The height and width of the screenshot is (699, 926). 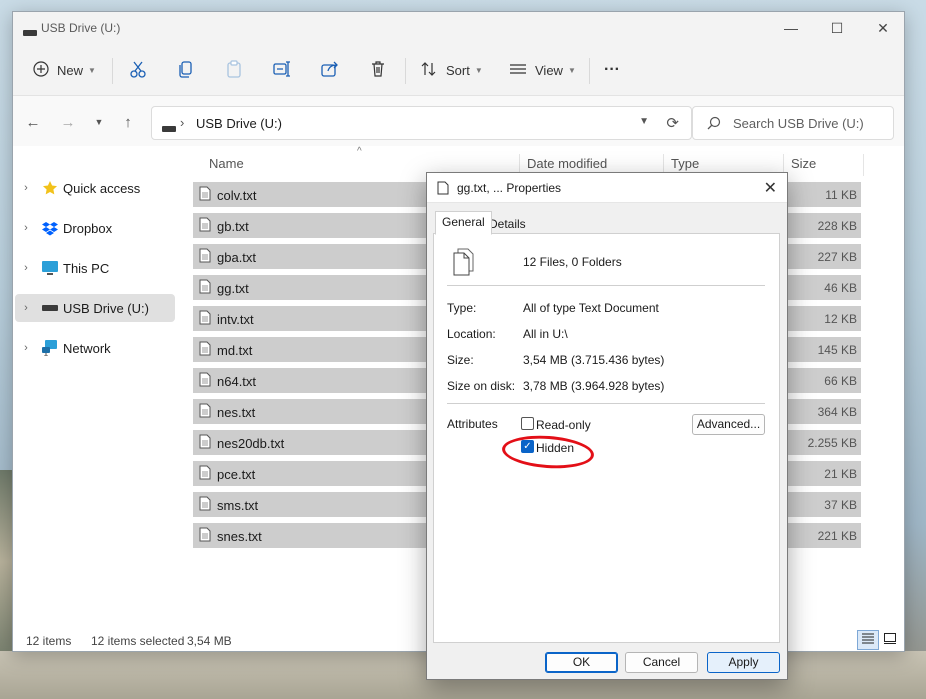 What do you see at coordinates (567, 163) in the screenshot?
I see `column-header-date: Date modified` at bounding box center [567, 163].